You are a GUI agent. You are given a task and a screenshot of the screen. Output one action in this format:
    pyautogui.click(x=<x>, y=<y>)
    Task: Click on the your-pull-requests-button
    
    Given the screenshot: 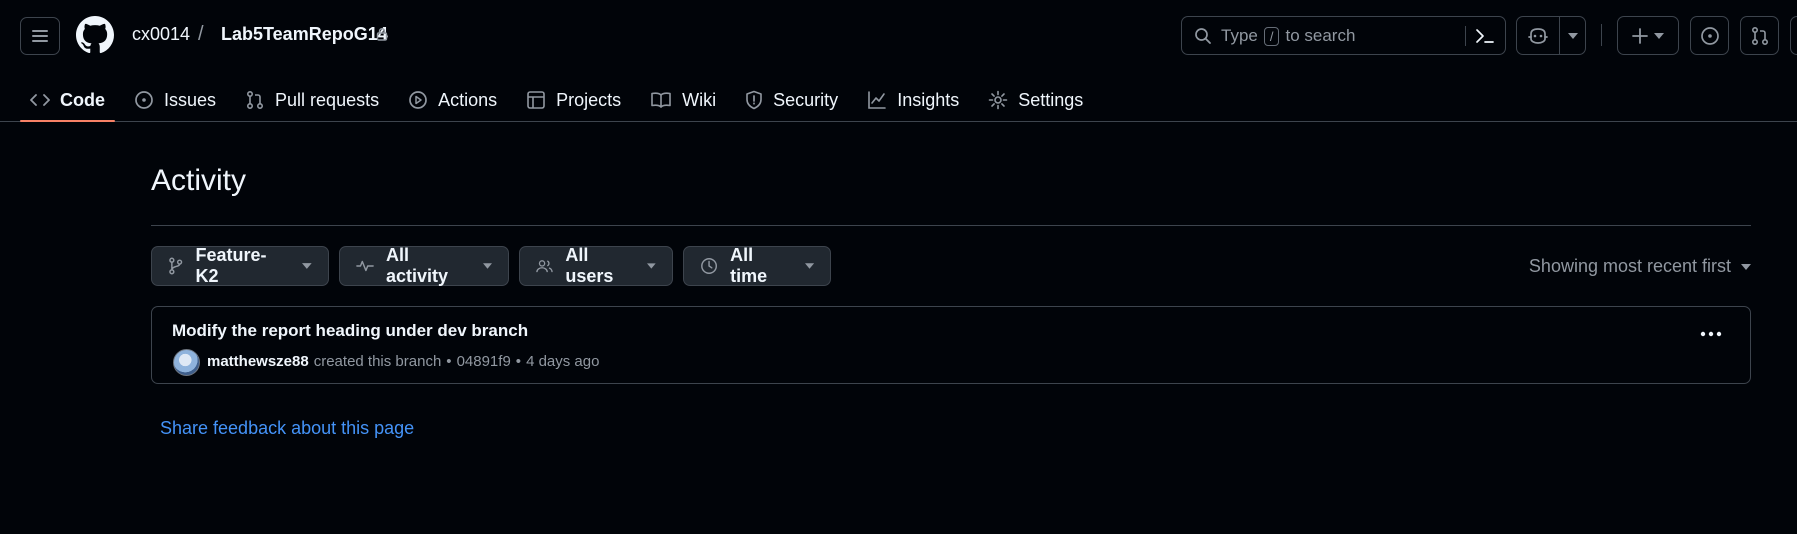 What is the action you would take?
    pyautogui.click(x=1759, y=35)
    